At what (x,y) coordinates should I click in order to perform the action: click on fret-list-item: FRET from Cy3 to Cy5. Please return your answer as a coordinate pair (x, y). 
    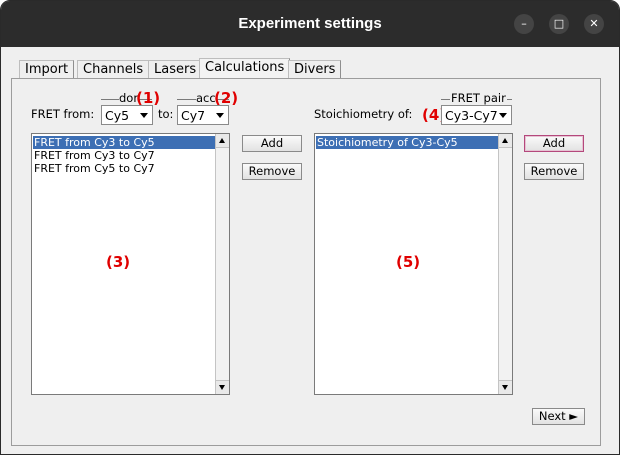
    Looking at the image, I should click on (125, 142).